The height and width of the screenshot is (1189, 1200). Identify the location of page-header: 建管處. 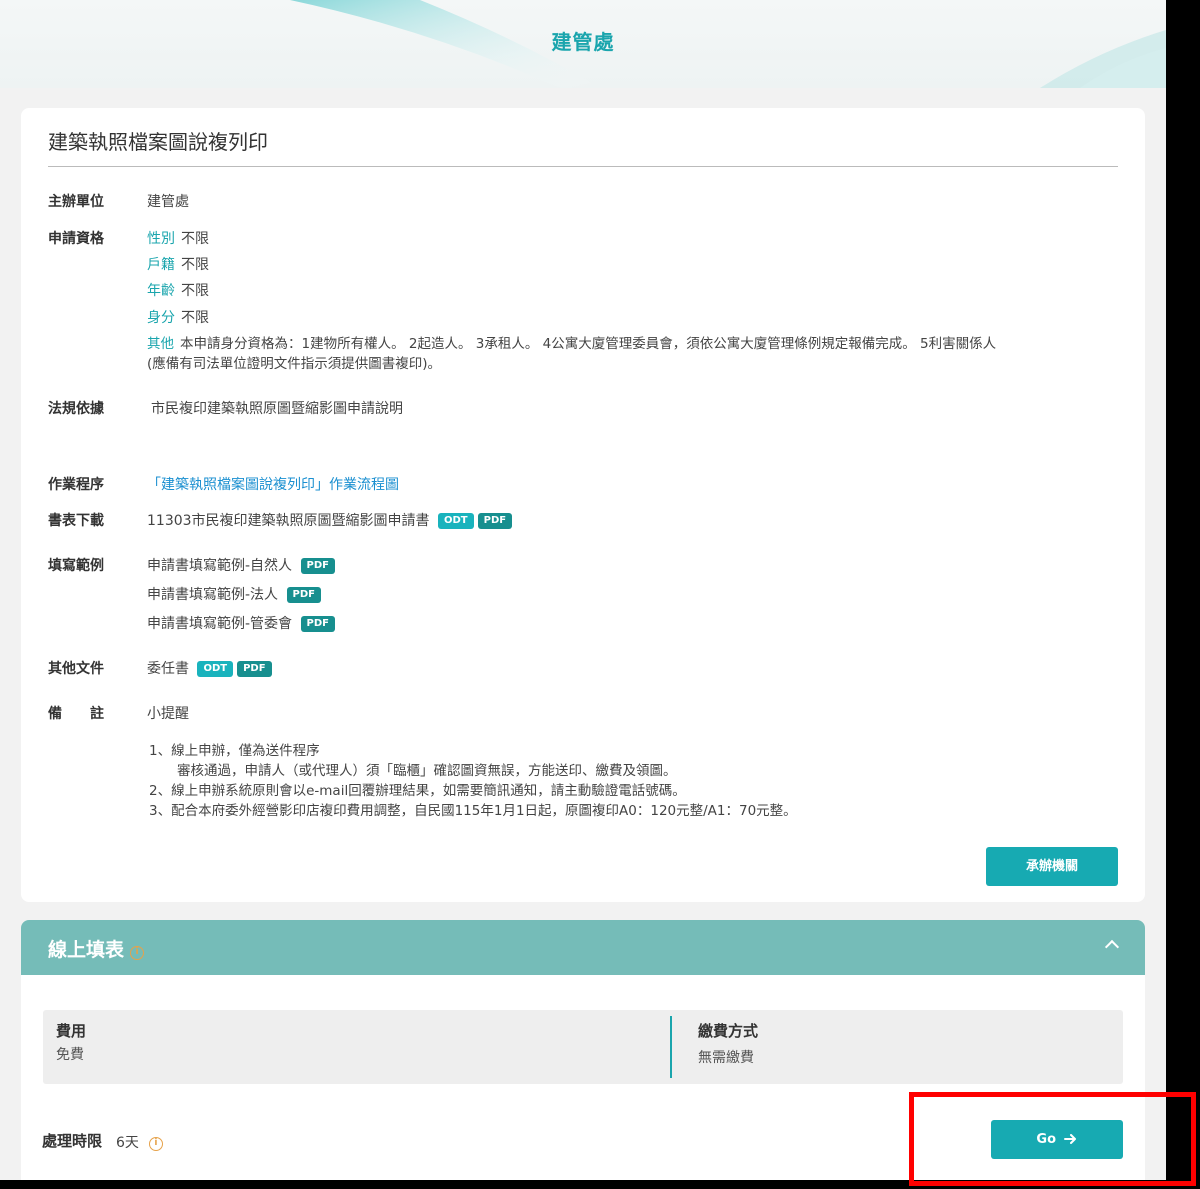
(583, 44).